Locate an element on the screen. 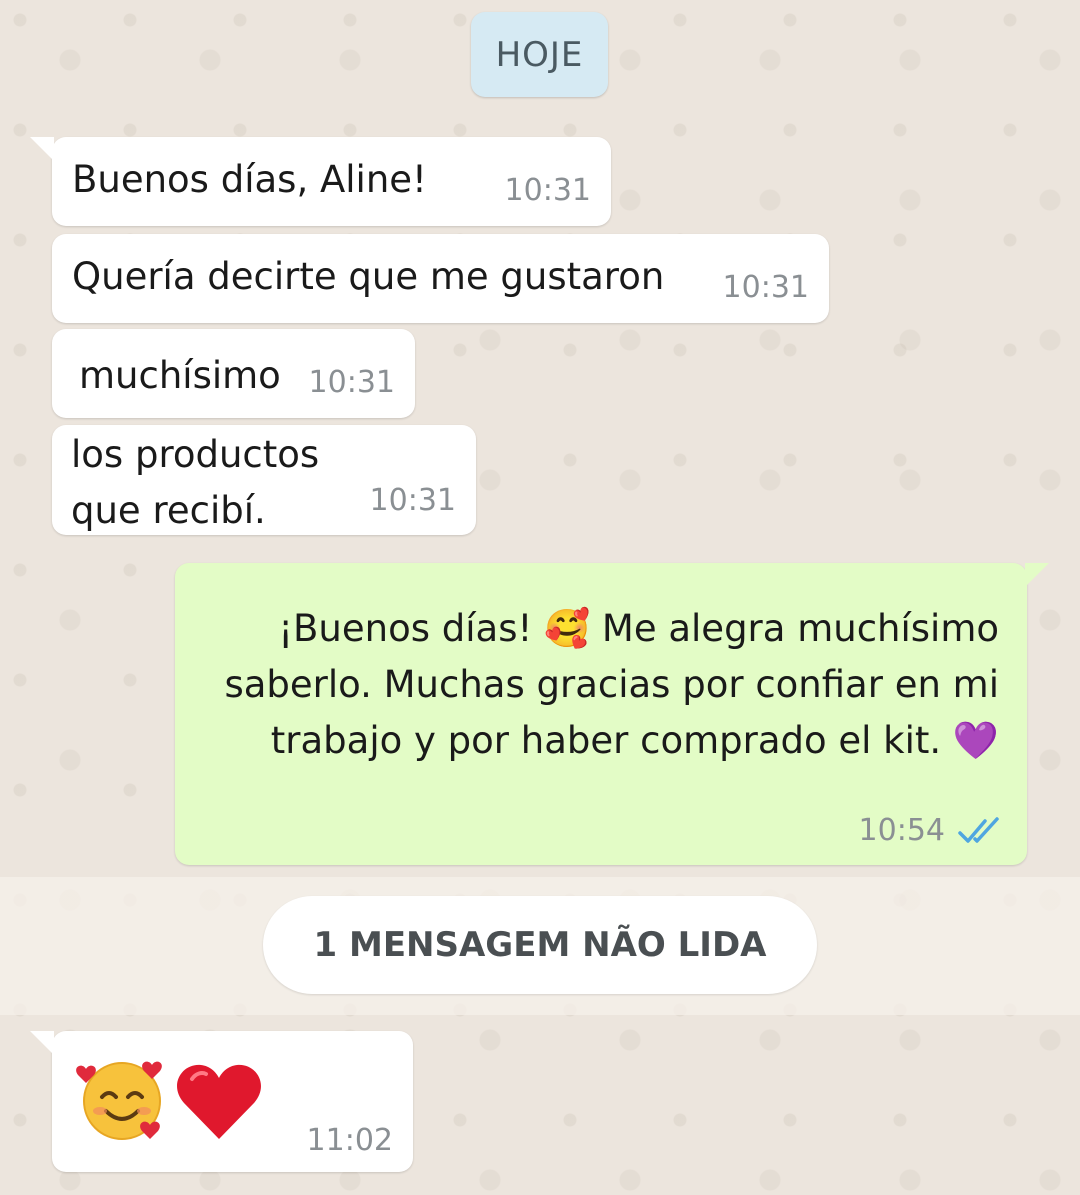 Image resolution: width=1080 pixels, height=1195 pixels. incoming-message: muchísimo 10:31 is located at coordinates (233, 373).